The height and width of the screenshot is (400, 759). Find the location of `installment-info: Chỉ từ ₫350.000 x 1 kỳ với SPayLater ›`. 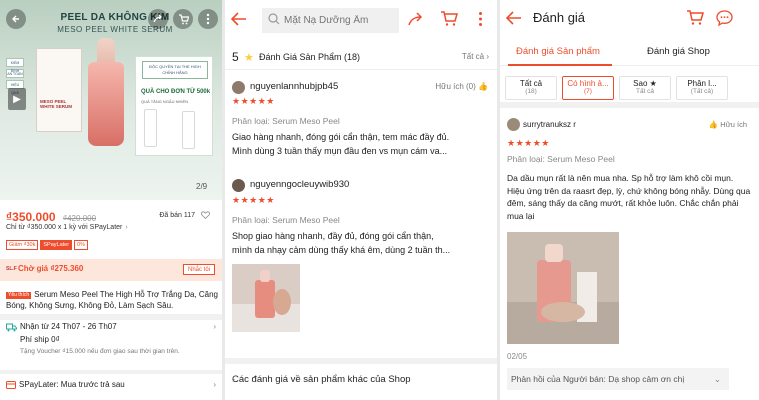

installment-info: Chỉ từ ₫350.000 x 1 kỳ với SPayLater › is located at coordinates (67, 227).